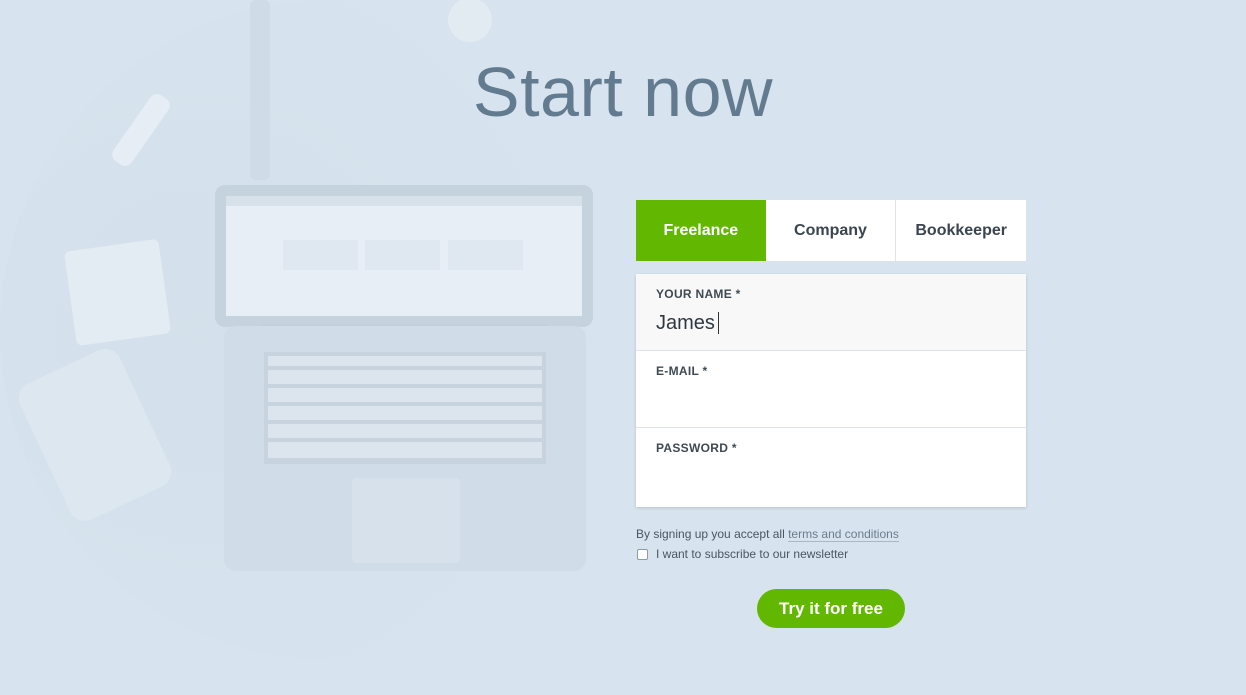 The height and width of the screenshot is (695, 1246). I want to click on password-input, so click(826, 477).